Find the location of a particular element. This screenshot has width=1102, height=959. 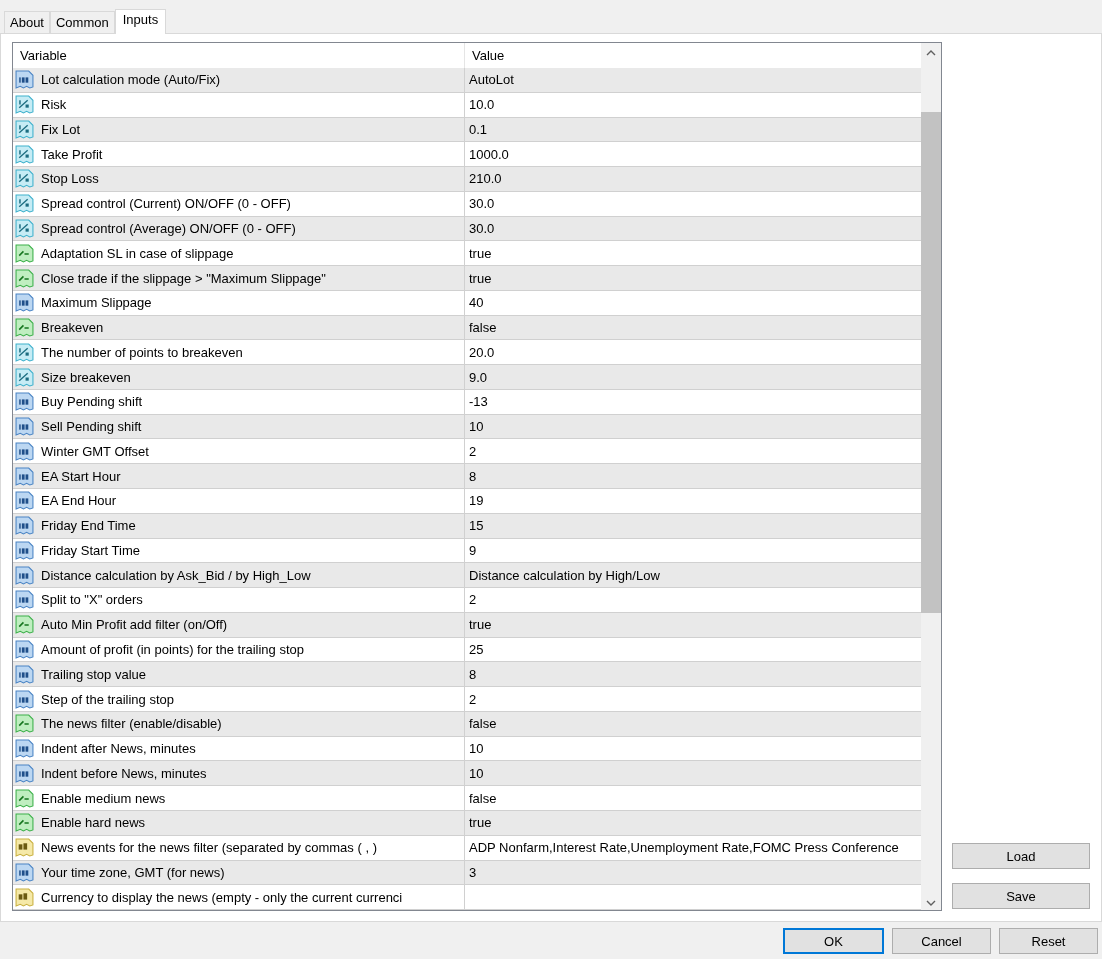

side-button: Save is located at coordinates (1021, 896).